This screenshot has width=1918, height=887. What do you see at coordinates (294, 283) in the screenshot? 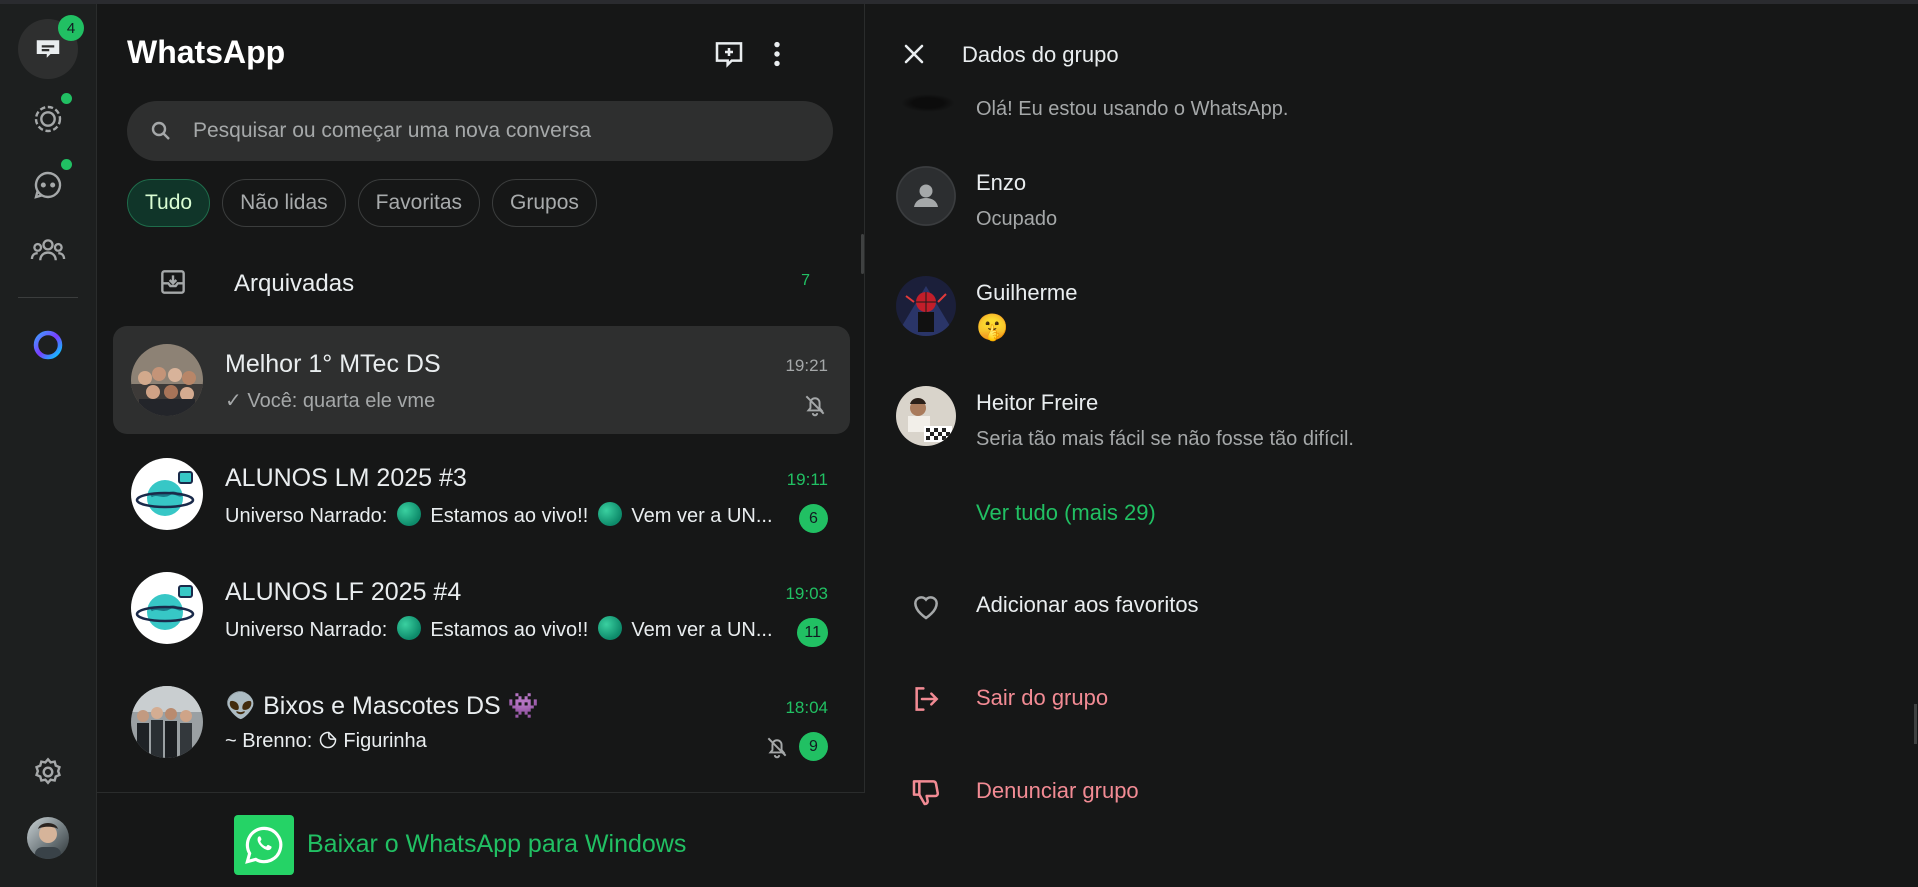
I see `archived-label: Arquivadas` at bounding box center [294, 283].